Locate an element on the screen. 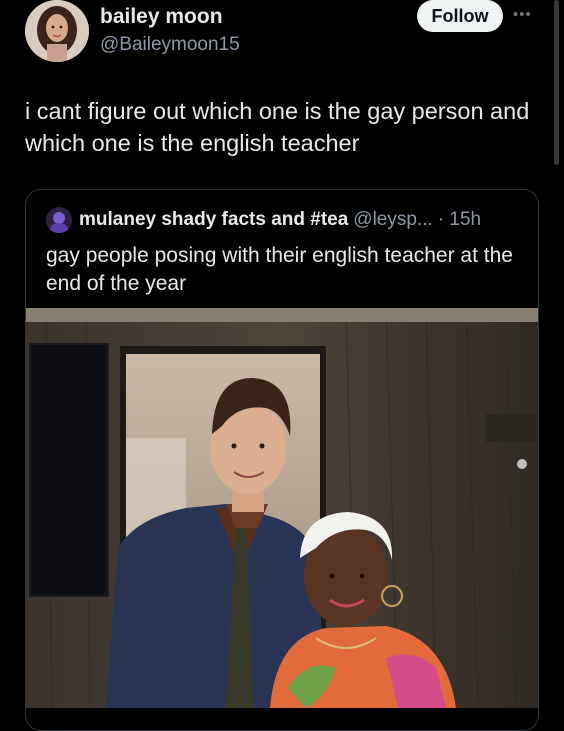 The height and width of the screenshot is (731, 564). author-name: bailey moon is located at coordinates (161, 17).